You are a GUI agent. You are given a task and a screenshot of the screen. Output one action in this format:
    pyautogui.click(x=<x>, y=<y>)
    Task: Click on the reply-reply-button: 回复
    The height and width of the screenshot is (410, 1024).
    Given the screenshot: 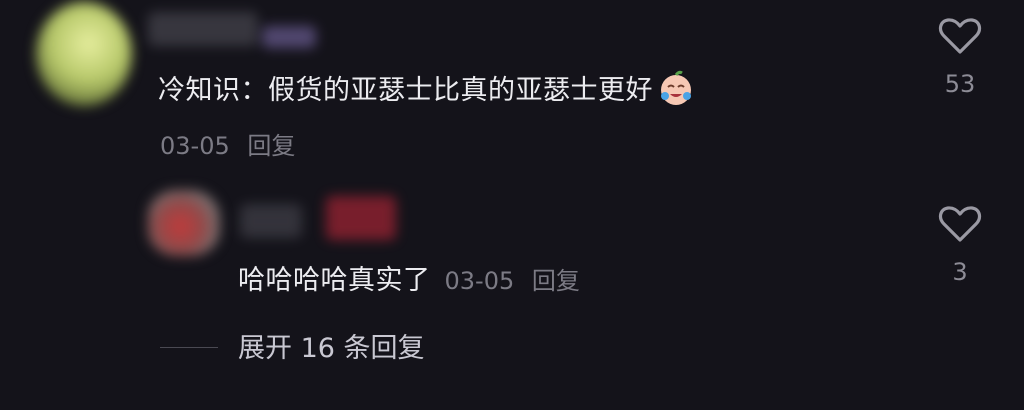 What is the action you would take?
    pyautogui.click(x=556, y=281)
    